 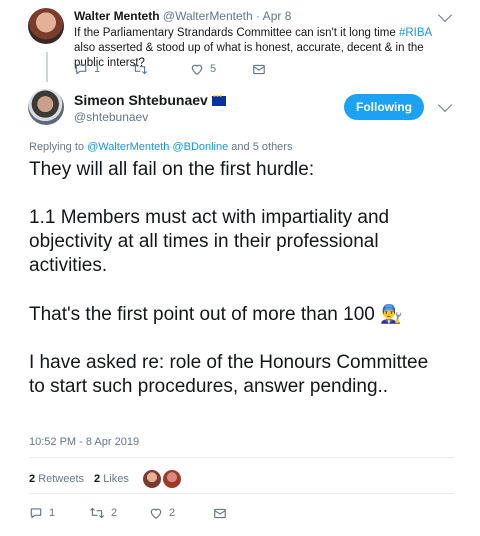 I want to click on reply-author: Walter Menteth @WalterMenteth · Apr 8, so click(x=182, y=16).